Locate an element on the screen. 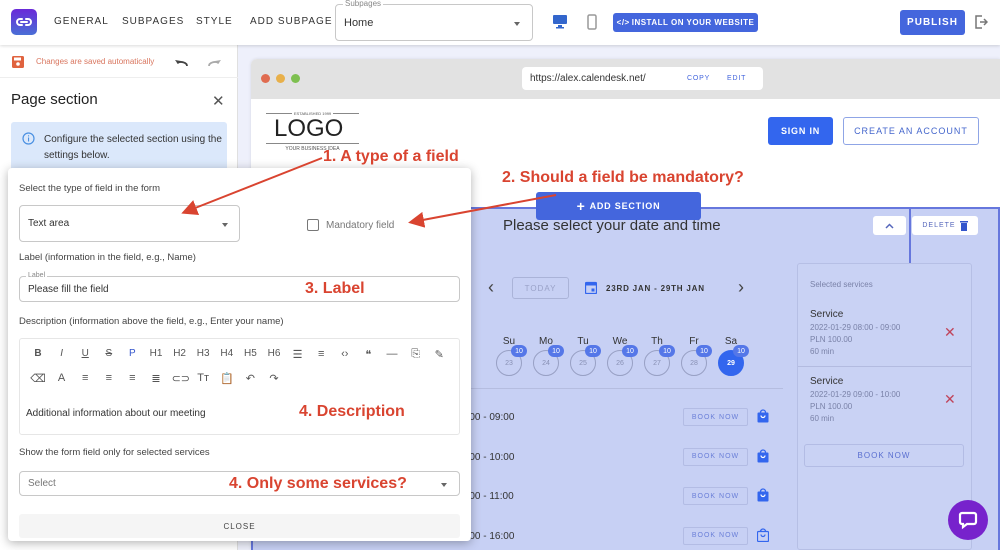  info-icon is located at coordinates (28, 141).